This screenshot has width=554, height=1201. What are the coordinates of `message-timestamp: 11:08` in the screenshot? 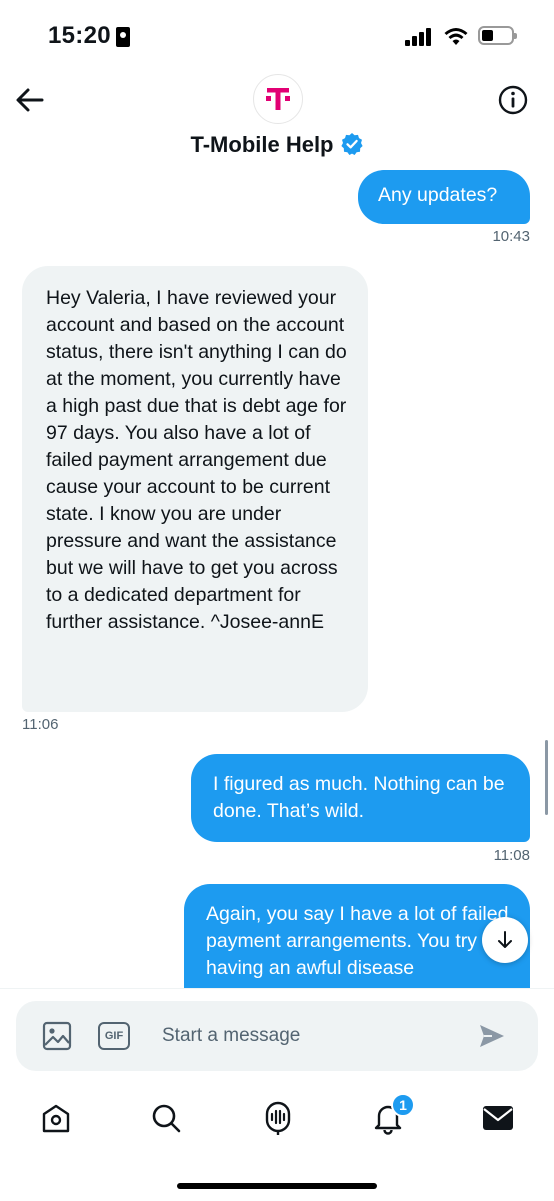 It's located at (511, 855).